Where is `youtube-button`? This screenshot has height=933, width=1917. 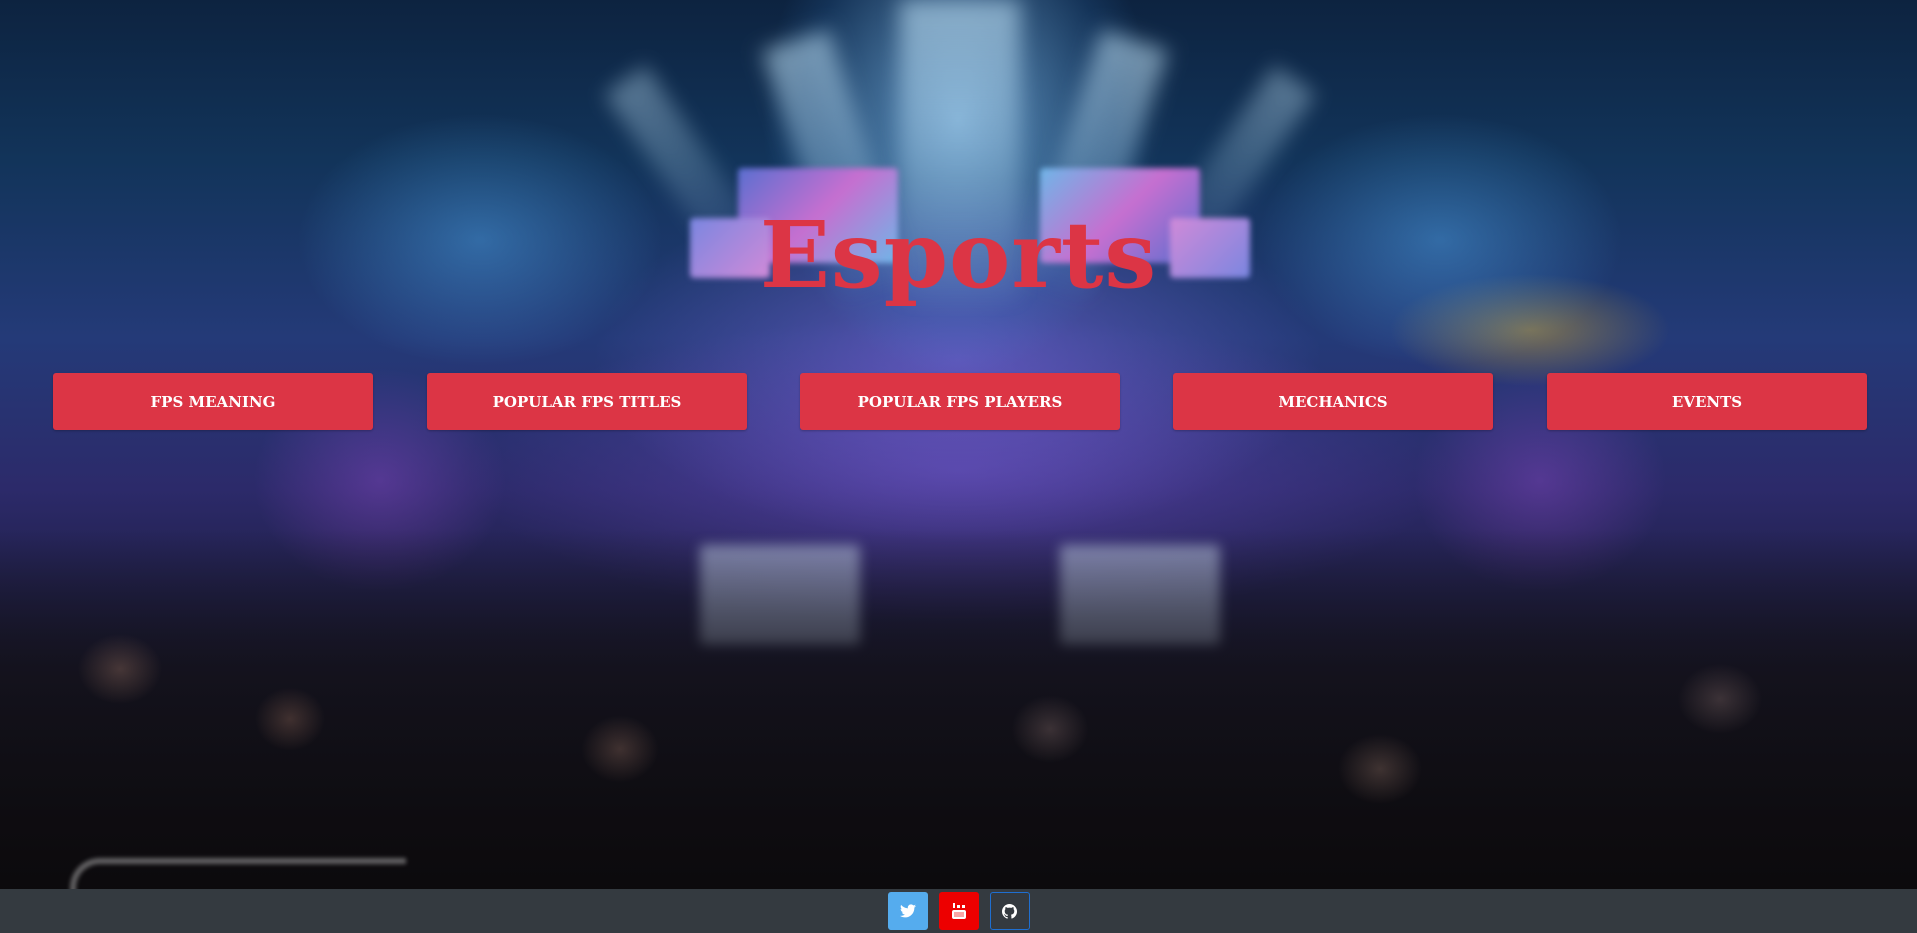 youtube-button is located at coordinates (958, 911).